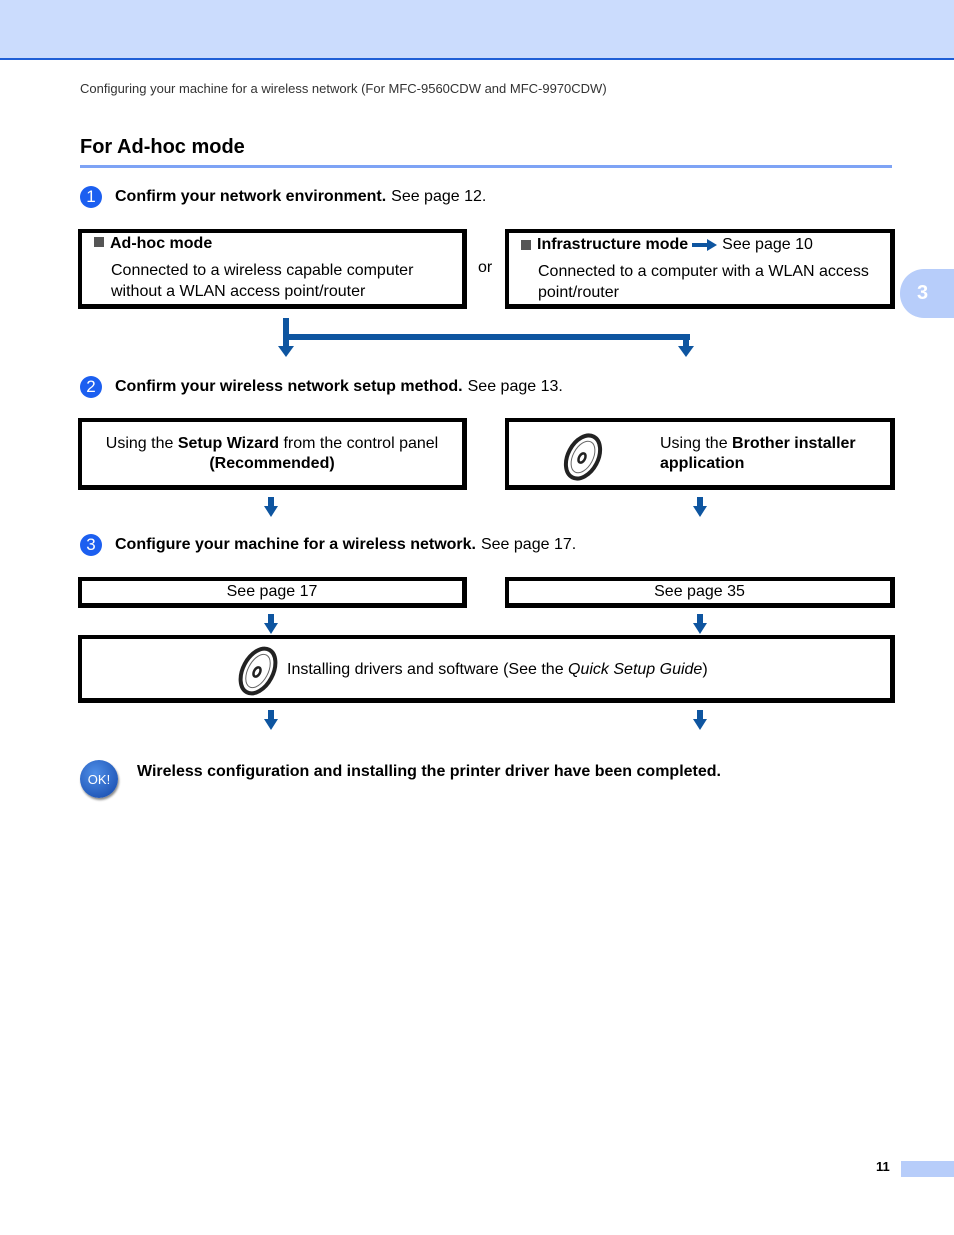  I want to click on header-band, so click(477, 30).